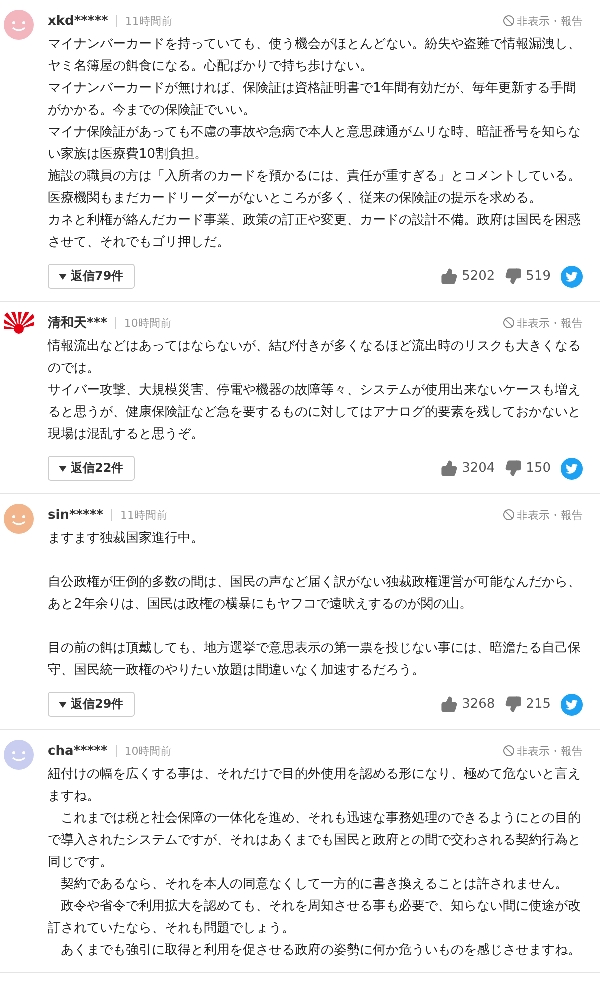 This screenshot has width=600, height=982. I want to click on like-count: 3268, so click(479, 704).